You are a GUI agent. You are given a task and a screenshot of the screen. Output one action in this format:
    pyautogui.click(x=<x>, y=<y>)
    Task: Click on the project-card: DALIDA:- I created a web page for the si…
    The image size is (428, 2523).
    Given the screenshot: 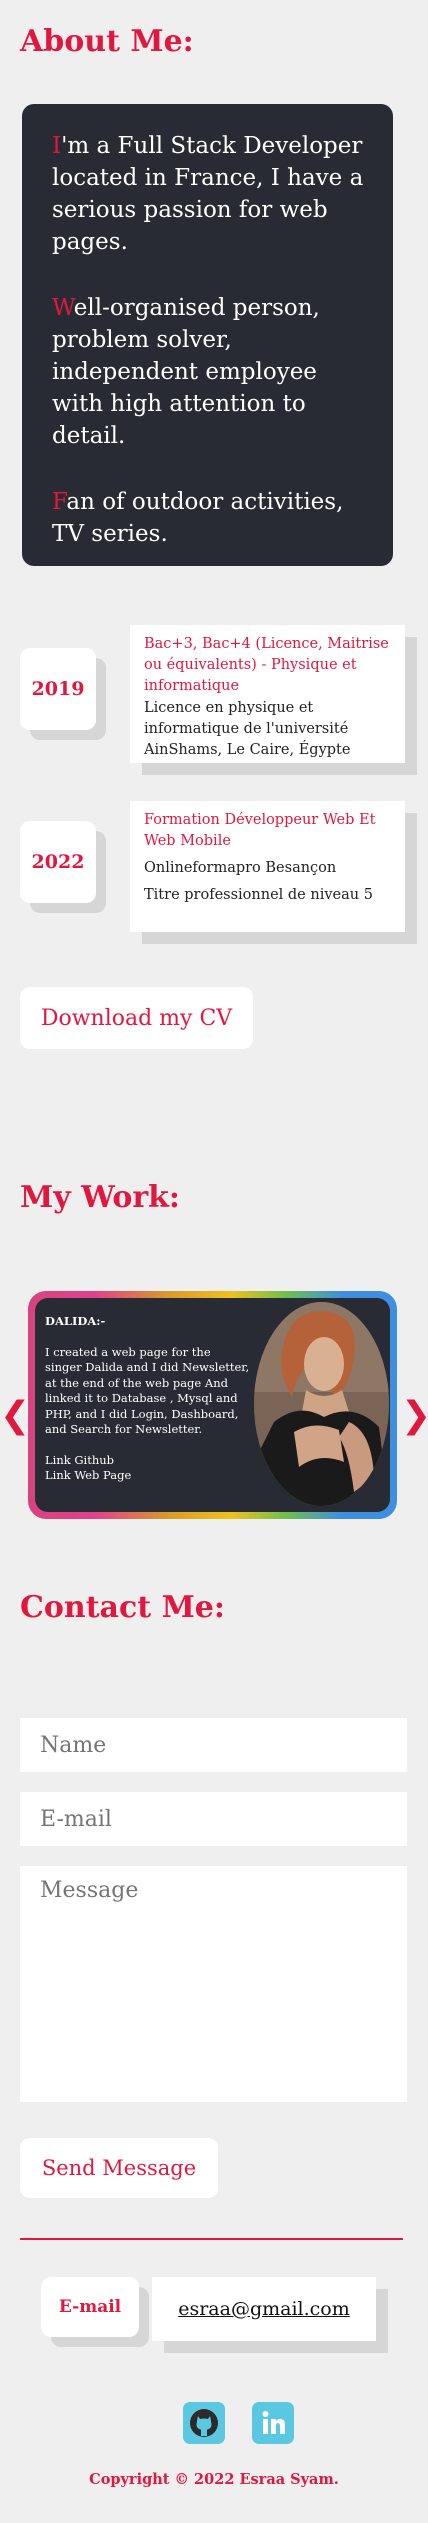 What is the action you would take?
    pyautogui.click(x=212, y=1405)
    